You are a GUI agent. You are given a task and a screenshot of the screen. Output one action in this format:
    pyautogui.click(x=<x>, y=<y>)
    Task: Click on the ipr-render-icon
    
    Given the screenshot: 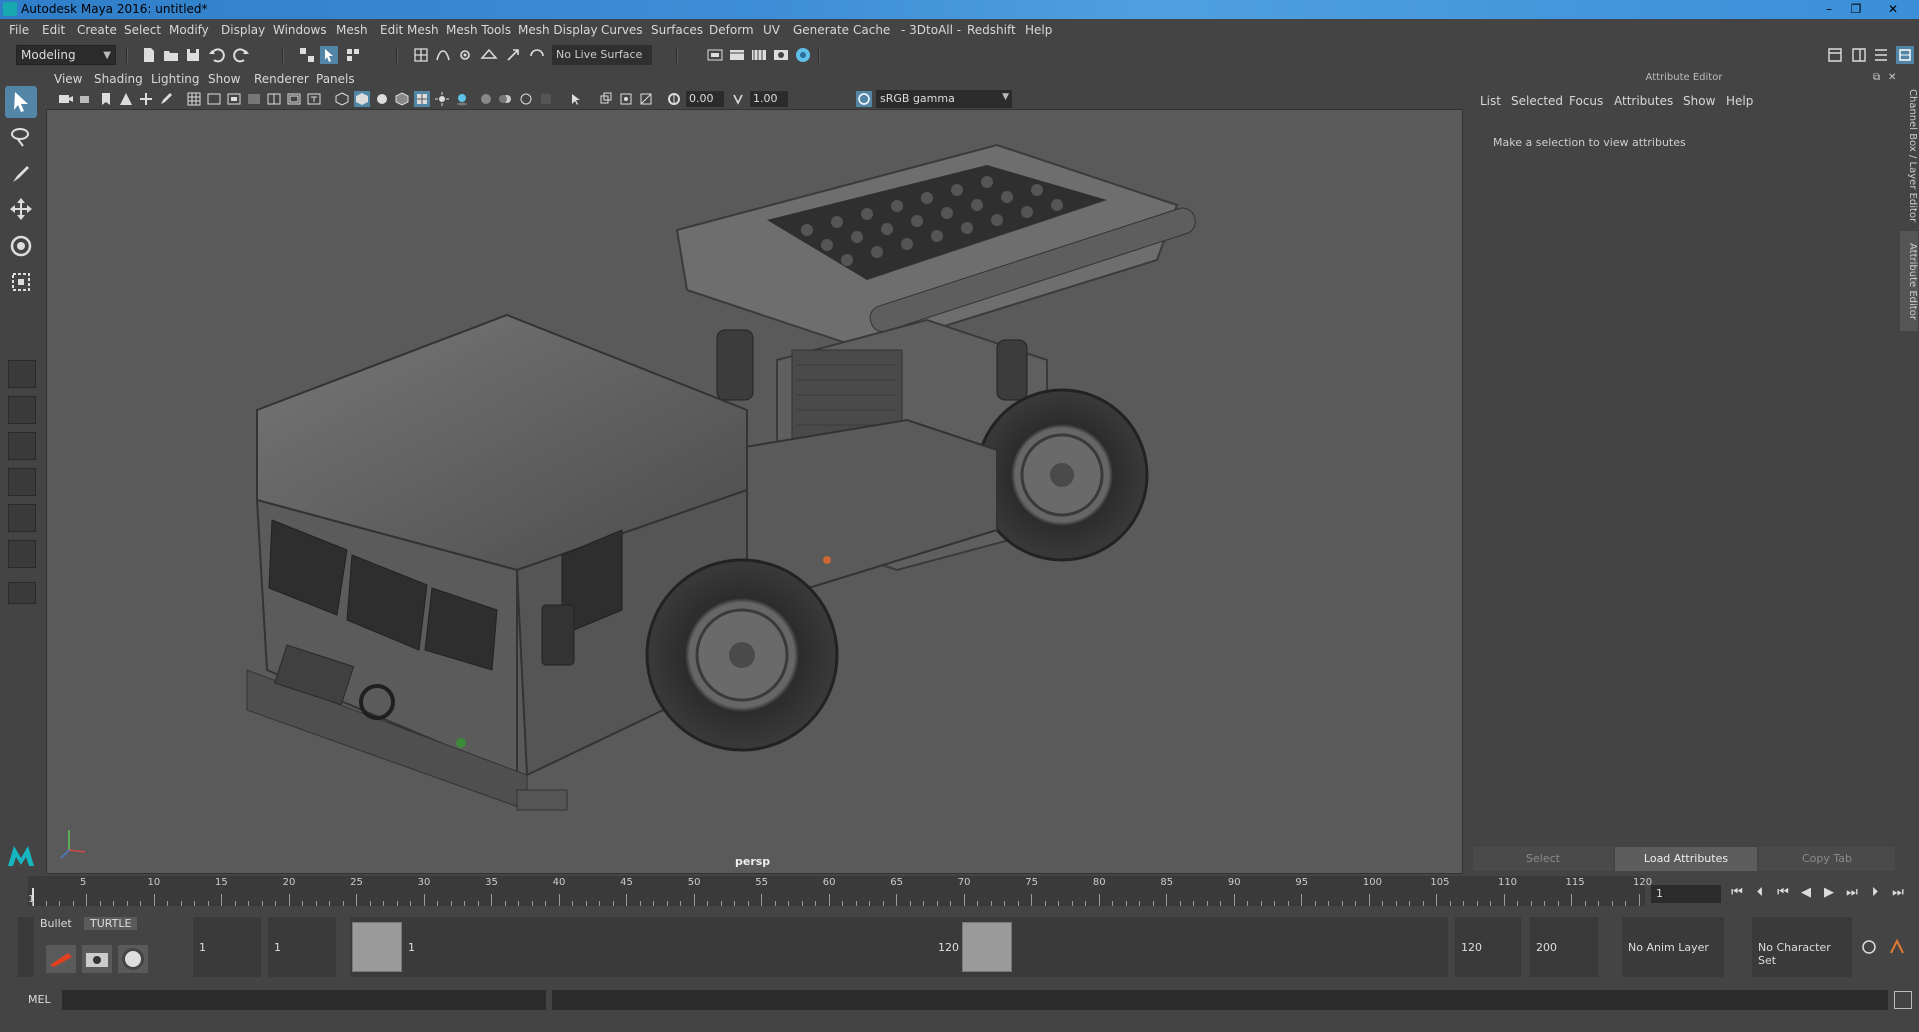 What is the action you would take?
    pyautogui.click(x=759, y=55)
    